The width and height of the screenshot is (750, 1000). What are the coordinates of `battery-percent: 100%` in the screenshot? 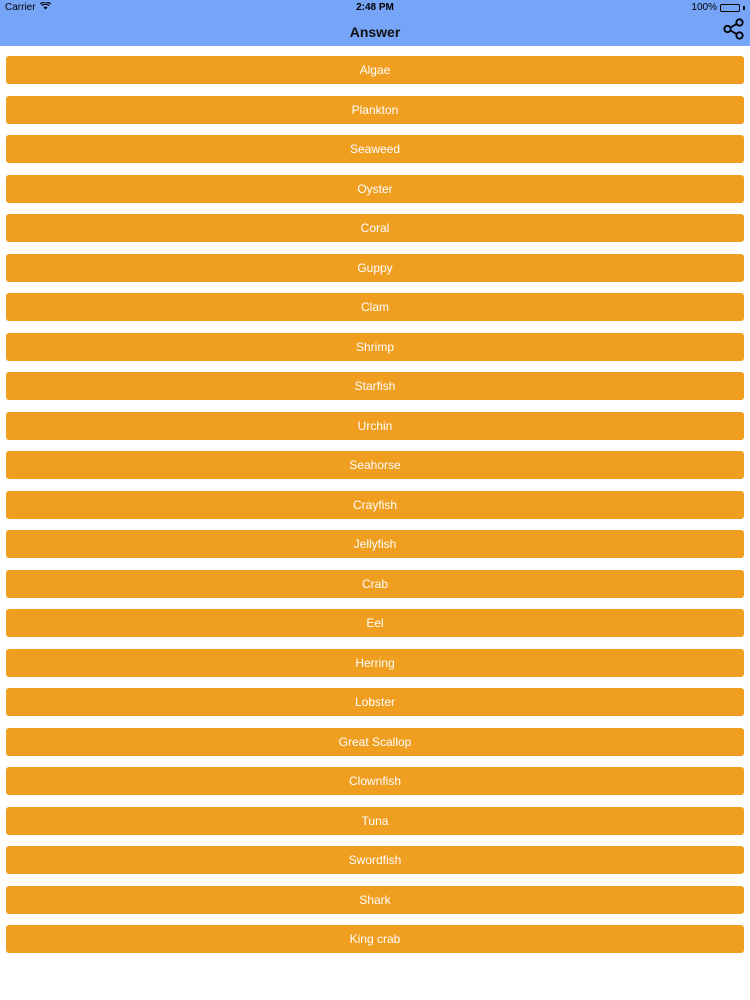 It's located at (704, 7).